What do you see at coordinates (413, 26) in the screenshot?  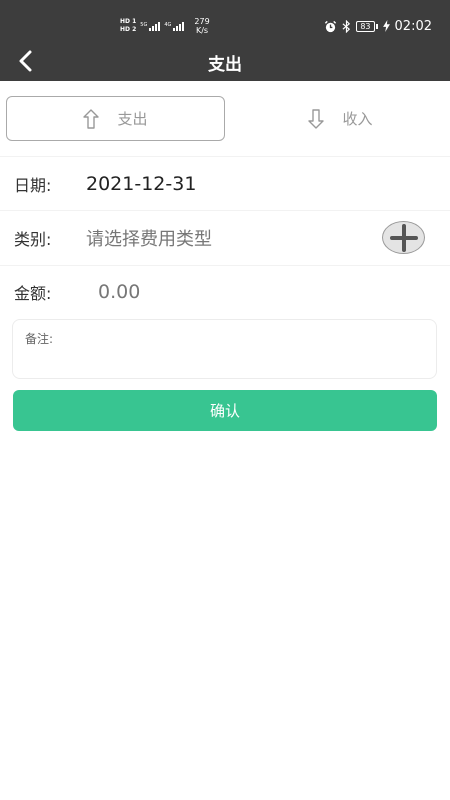 I see `clock: 02:02` at bounding box center [413, 26].